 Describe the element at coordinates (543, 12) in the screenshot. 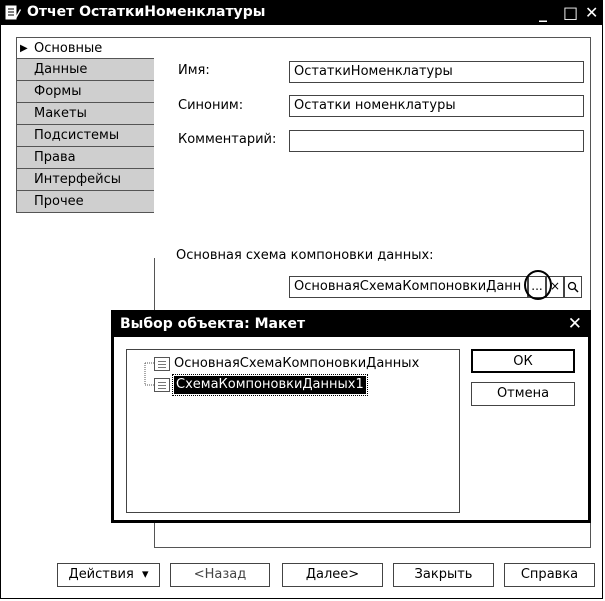

I see `minimize-button: _` at that location.